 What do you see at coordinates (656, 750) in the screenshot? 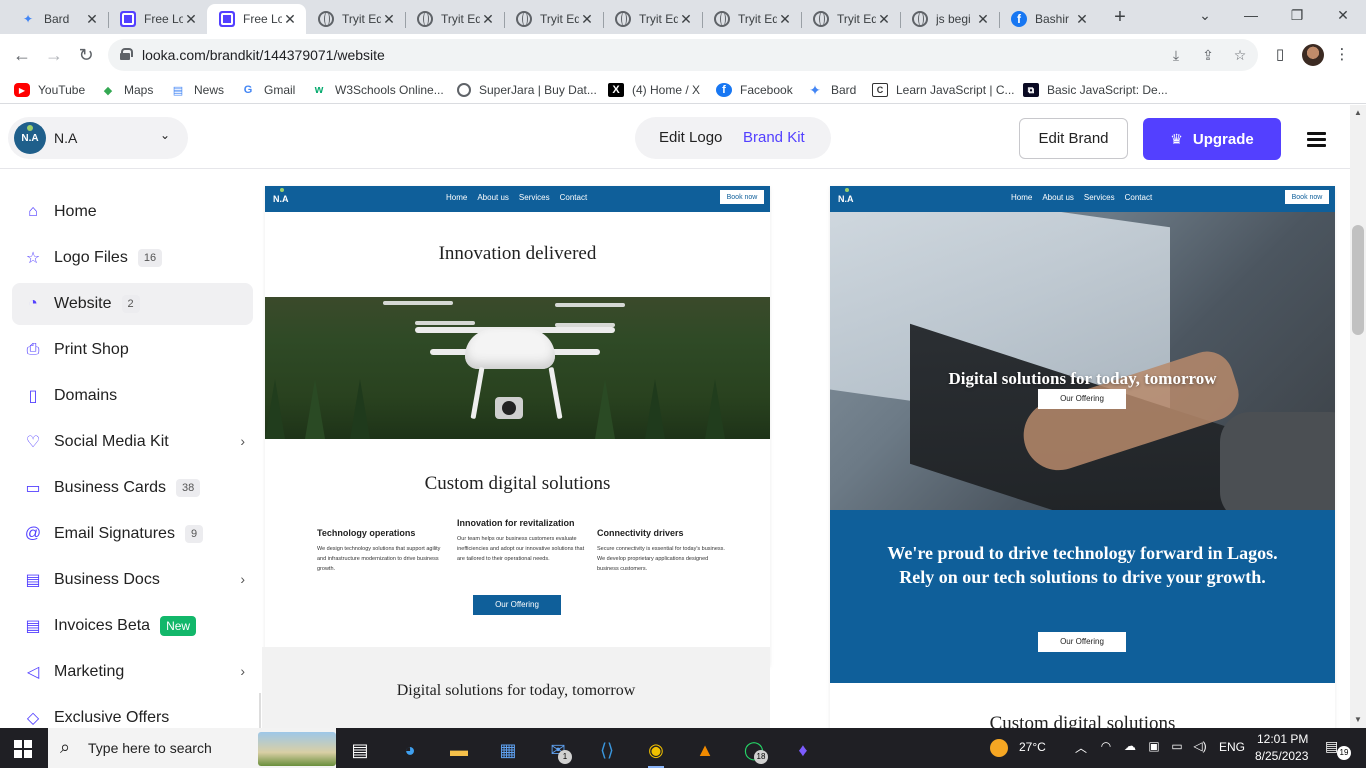
I see `chrome-icon: ◉` at bounding box center [656, 750].